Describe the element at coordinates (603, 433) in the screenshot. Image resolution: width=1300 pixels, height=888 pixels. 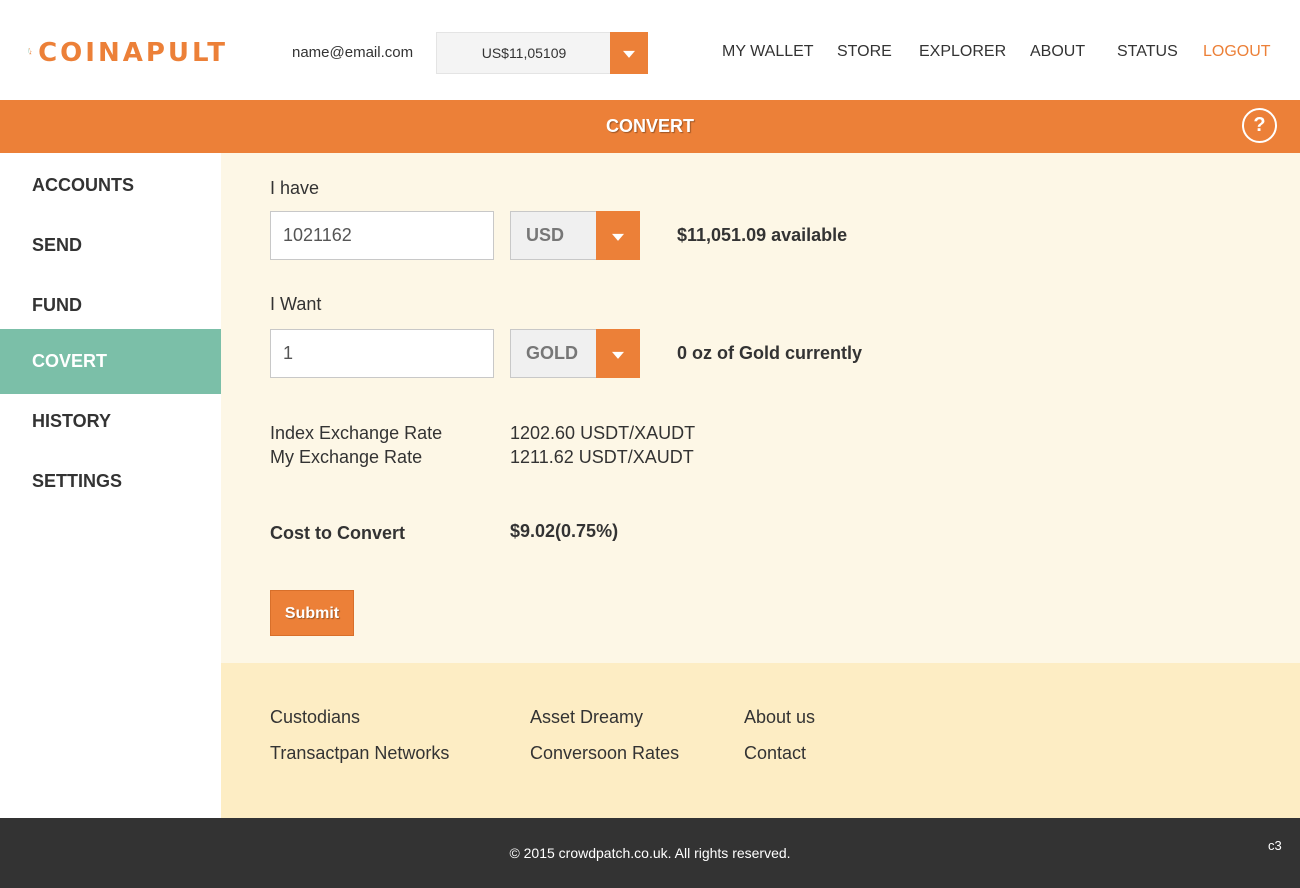
I see `index-rate-value: 1202.60 USDT/XAUDT` at that location.